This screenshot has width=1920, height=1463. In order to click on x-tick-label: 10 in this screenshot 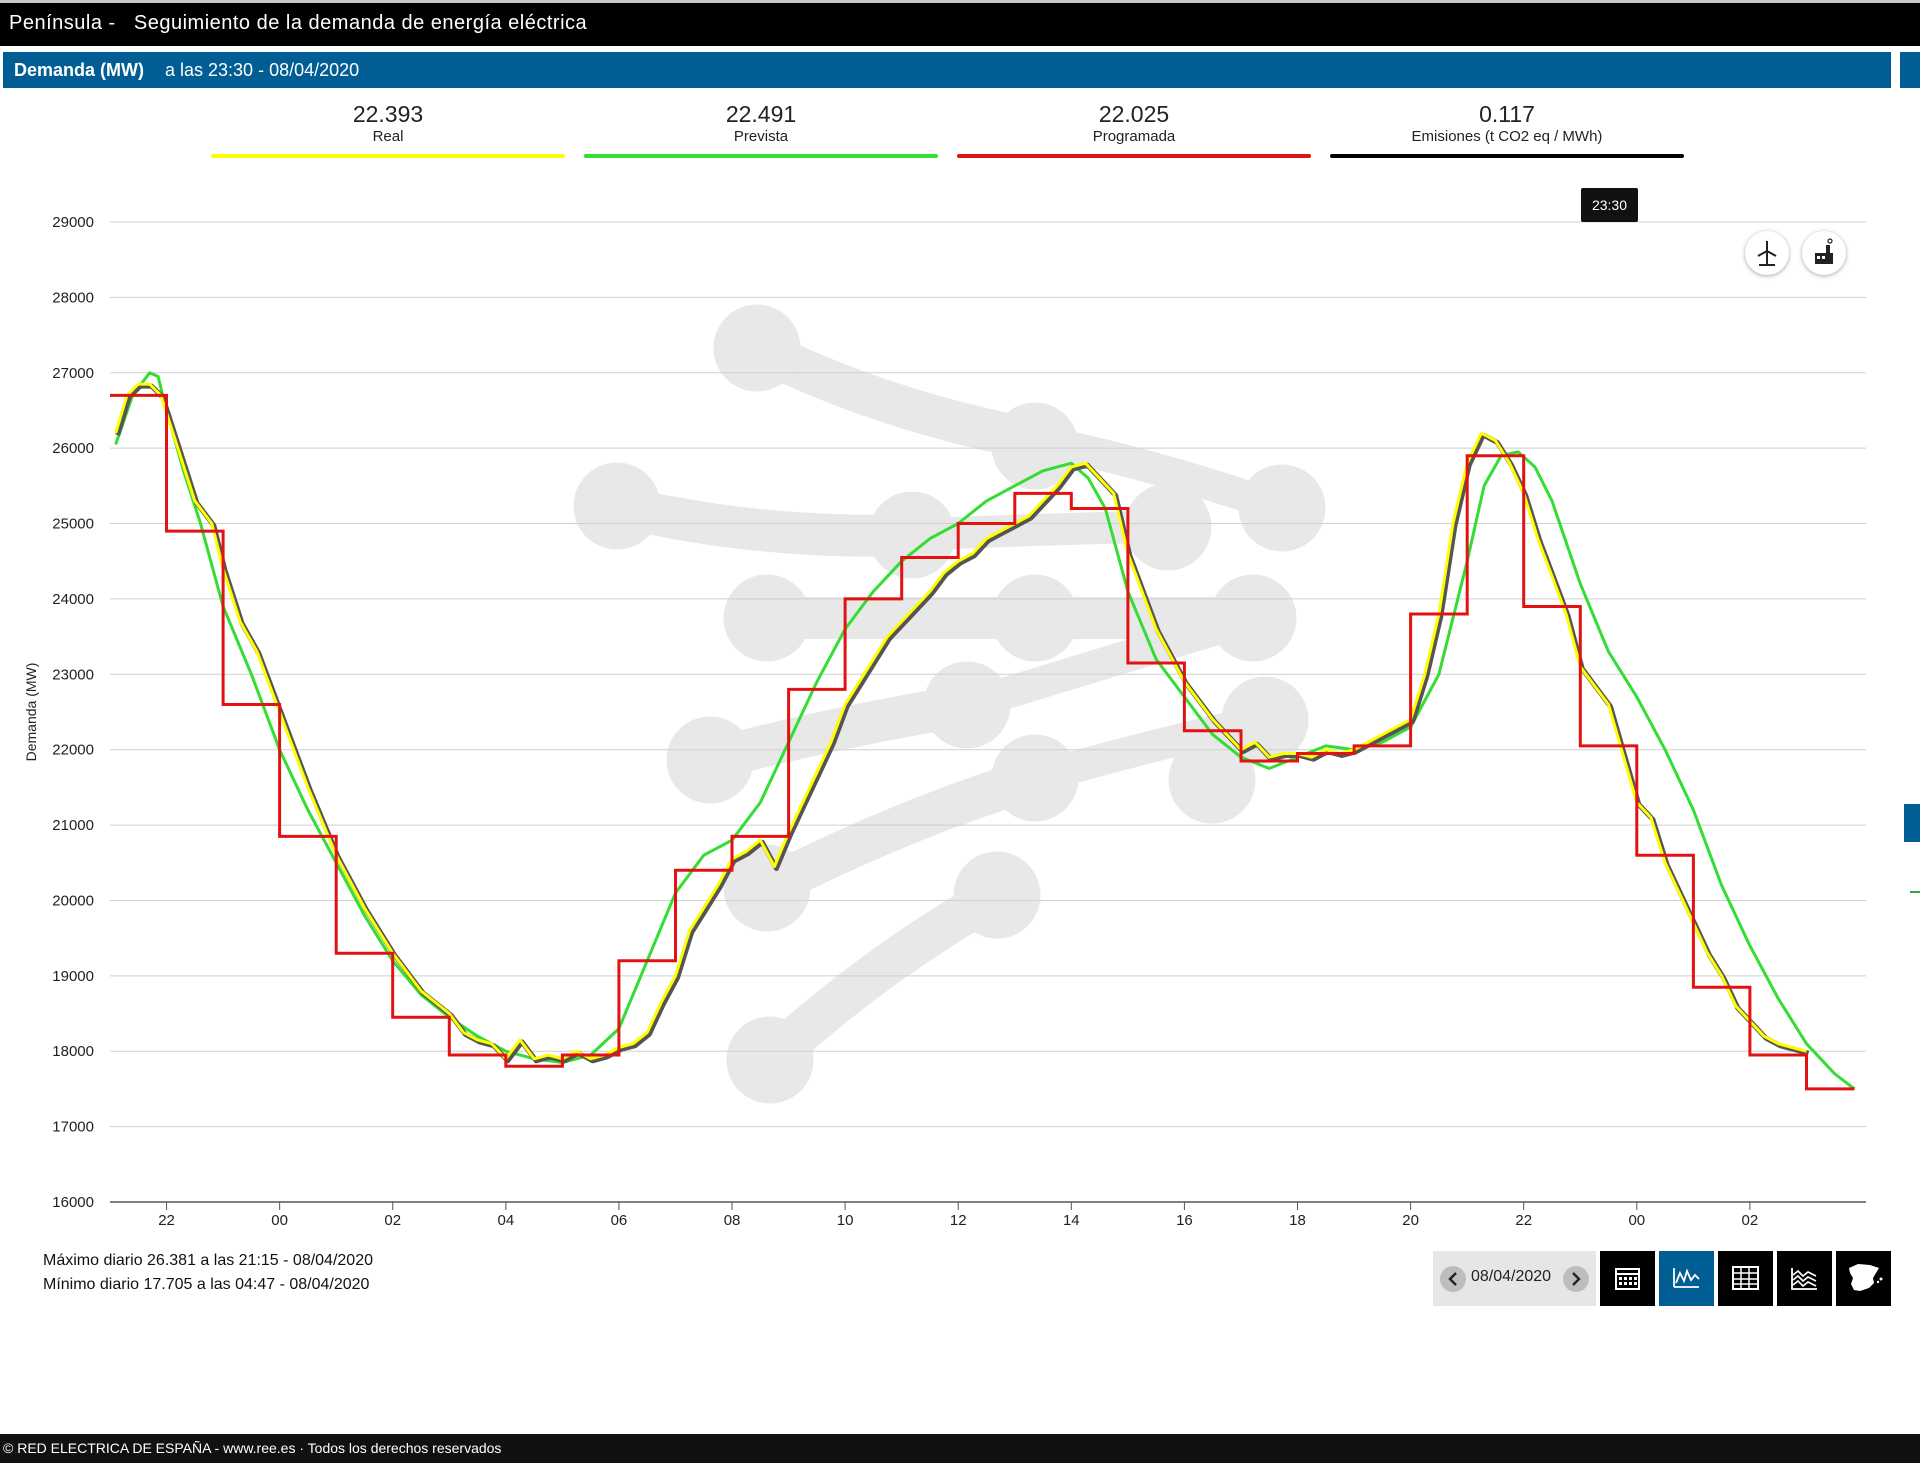, I will do `click(845, 1220)`.